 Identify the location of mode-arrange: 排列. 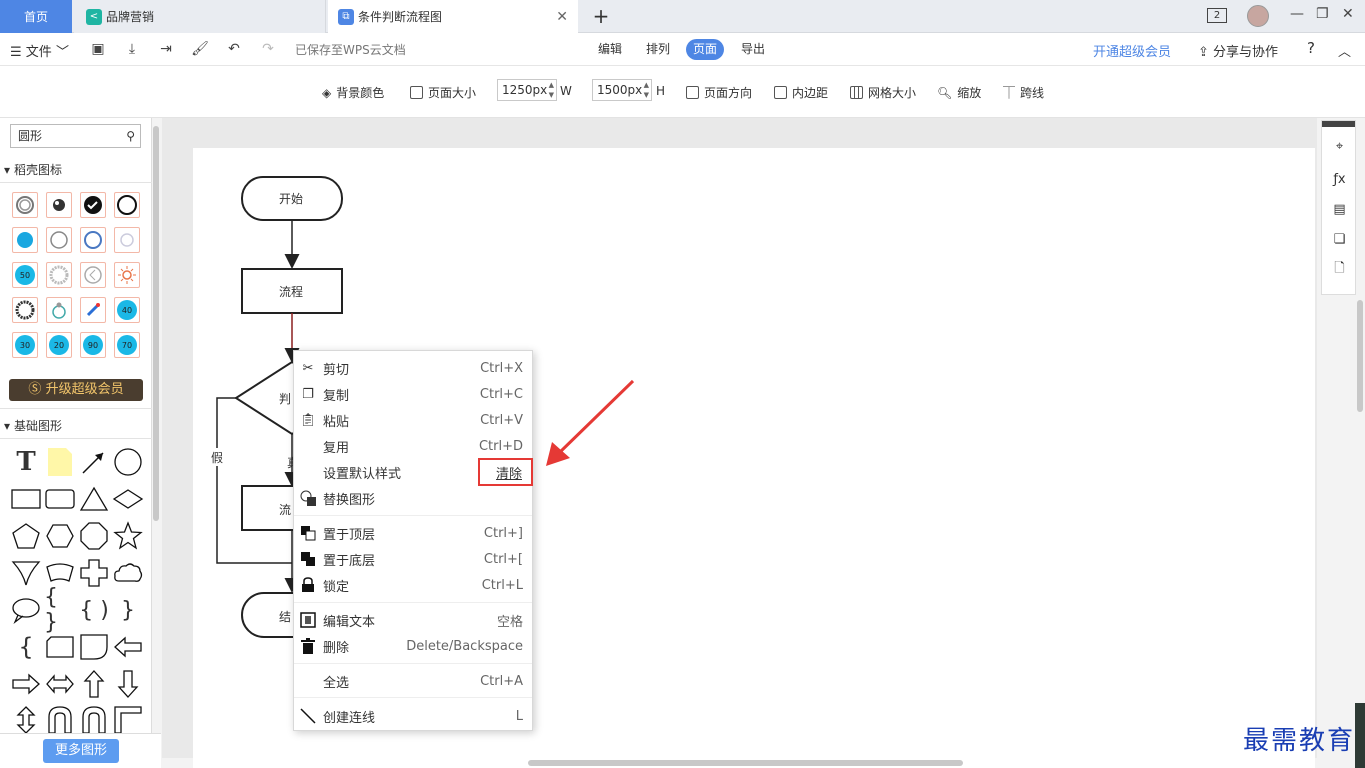
(658, 49).